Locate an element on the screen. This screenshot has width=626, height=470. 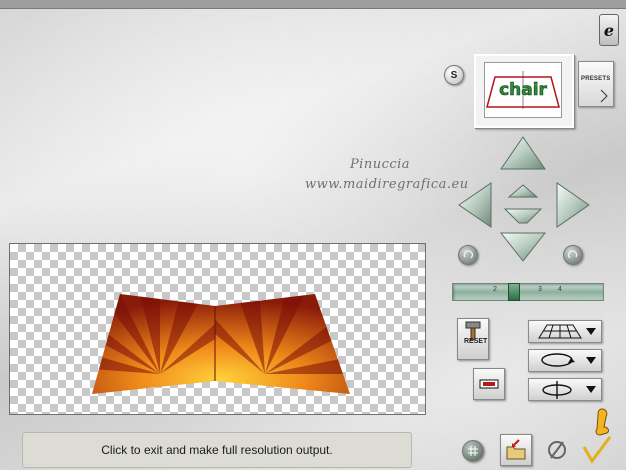
spin-axis-icon is located at coordinates (557, 390).